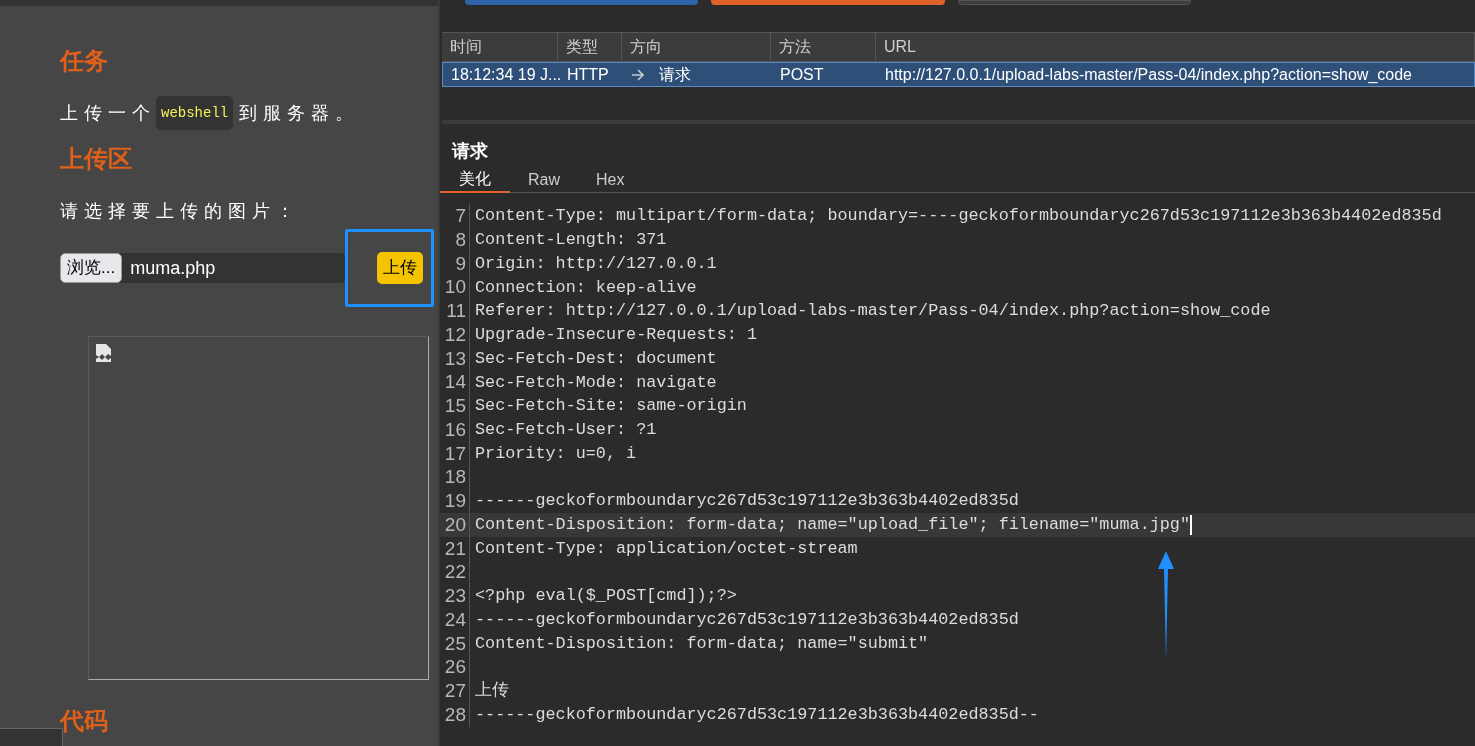  I want to click on section-heading: 代码, so click(84, 721).